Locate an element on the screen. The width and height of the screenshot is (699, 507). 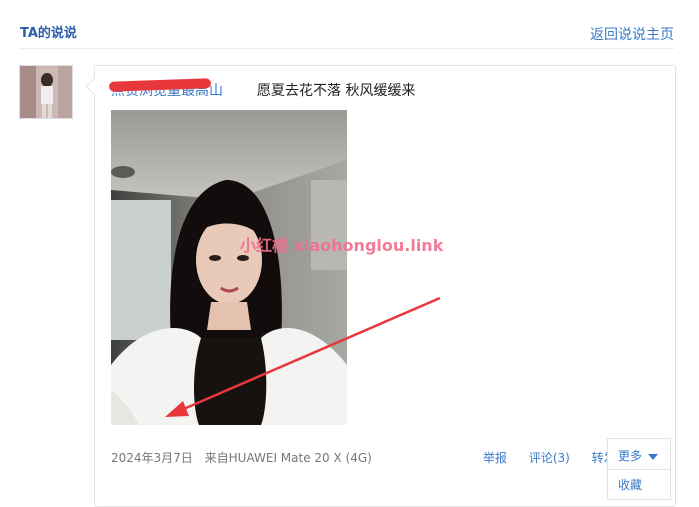
section-title: TA的说说 is located at coordinates (48, 33).